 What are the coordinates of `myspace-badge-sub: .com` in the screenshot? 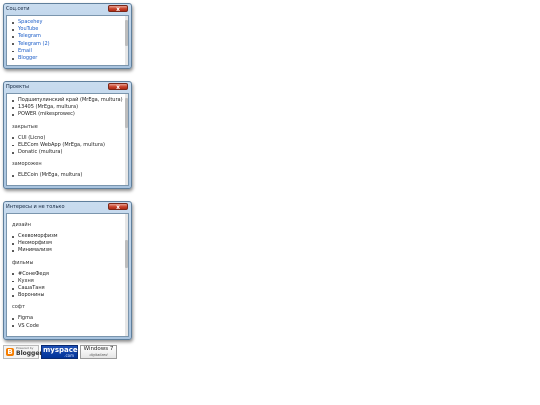 It's located at (69, 355).